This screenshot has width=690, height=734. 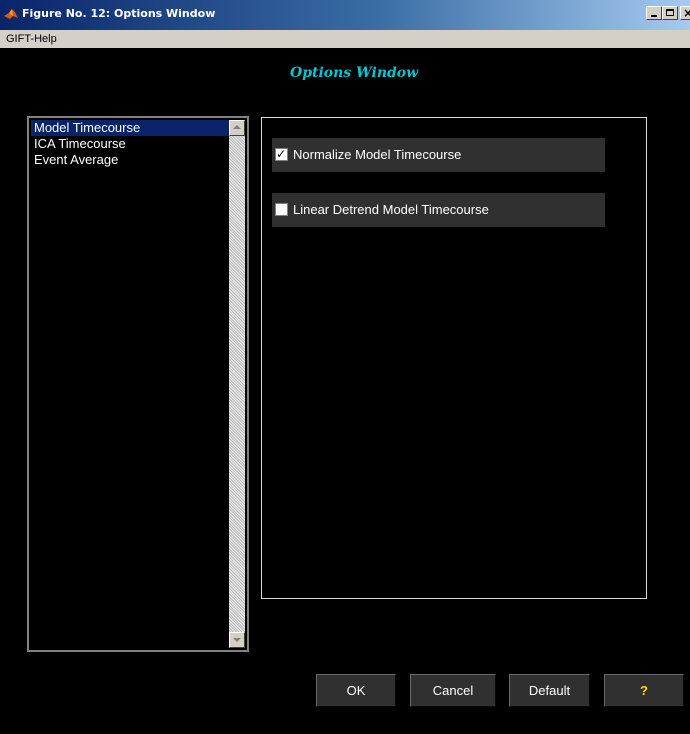 I want to click on arrow-down-icon, so click(x=237, y=640).